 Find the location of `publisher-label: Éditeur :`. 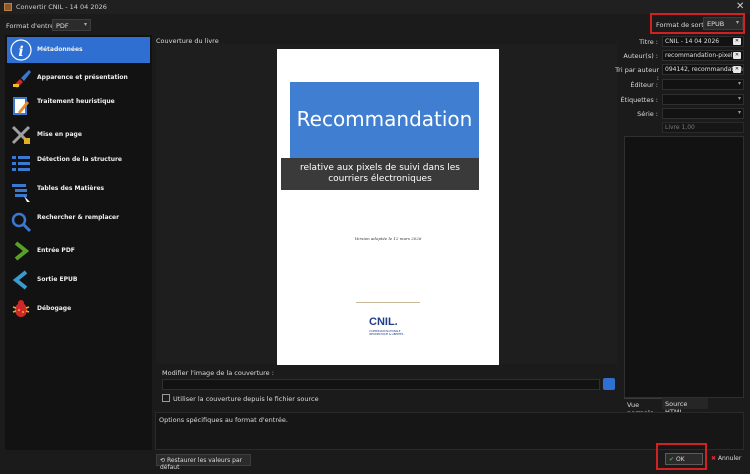

publisher-label: Éditeur : is located at coordinates (644, 85).